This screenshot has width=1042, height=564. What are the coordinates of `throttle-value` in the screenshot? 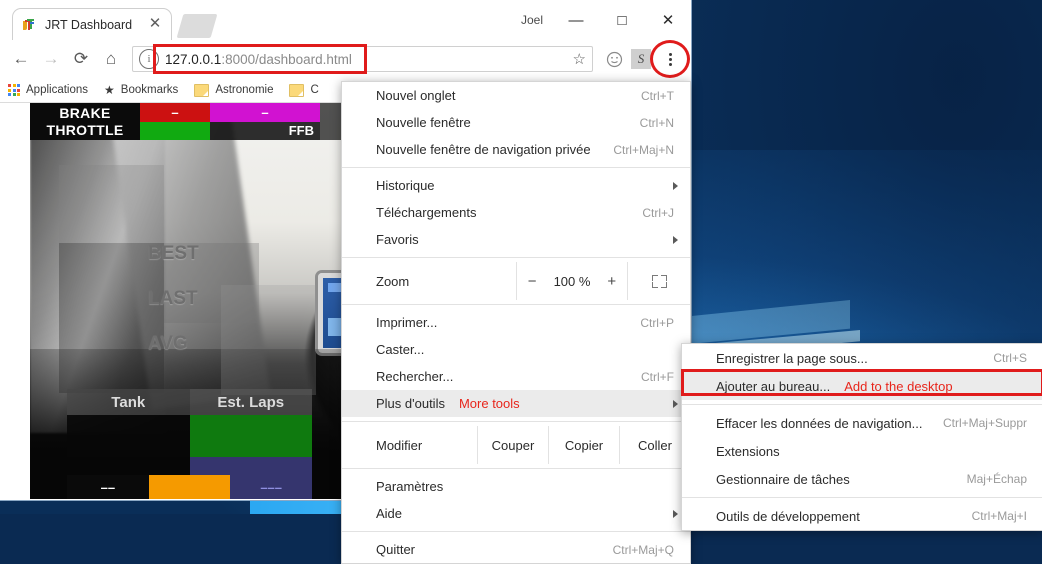 It's located at (175, 130).